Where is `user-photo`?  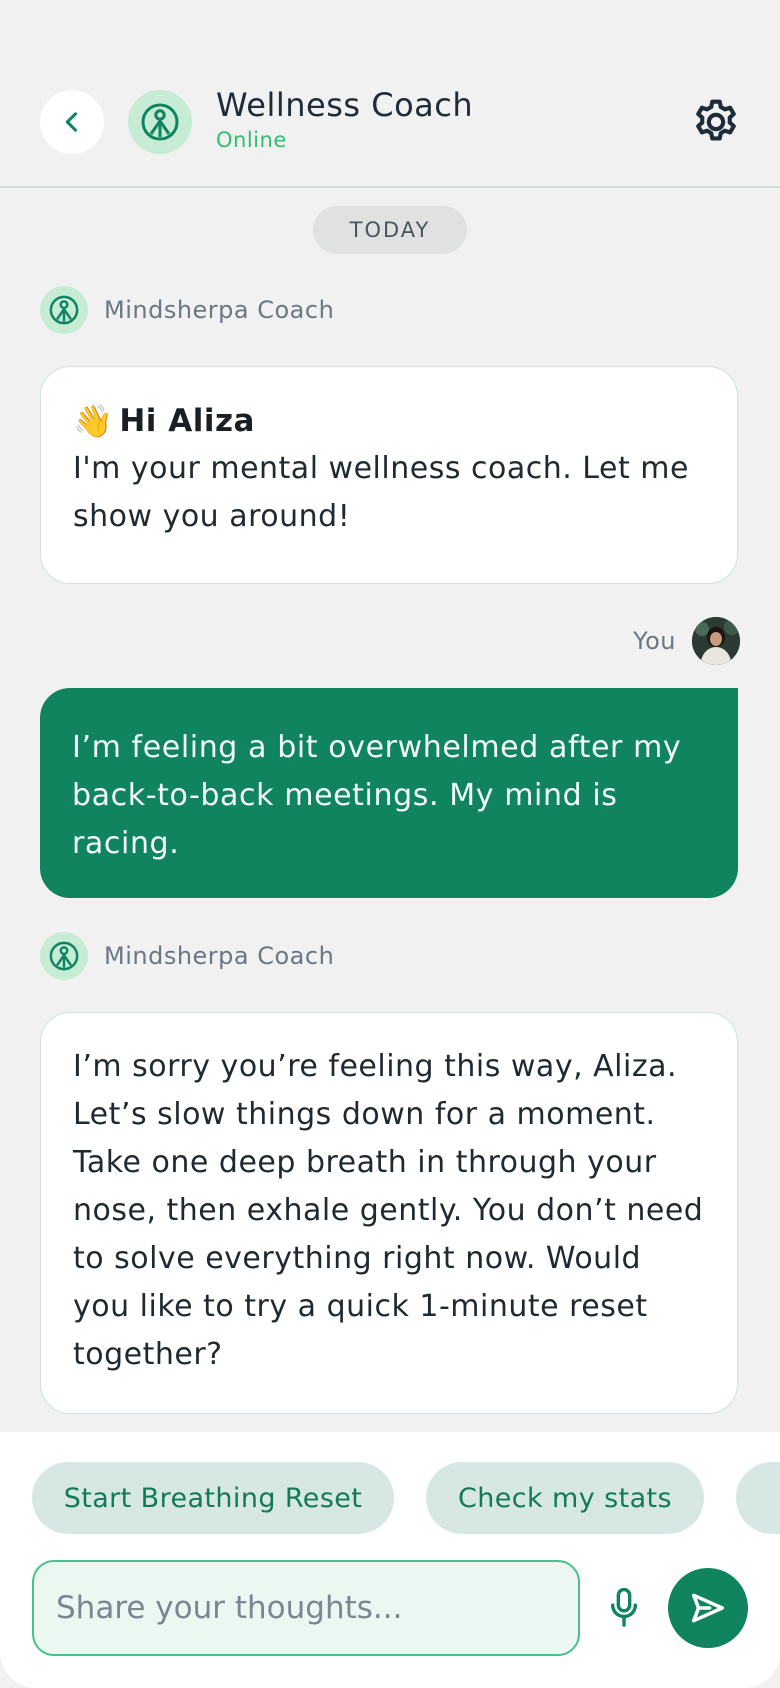
user-photo is located at coordinates (716, 641).